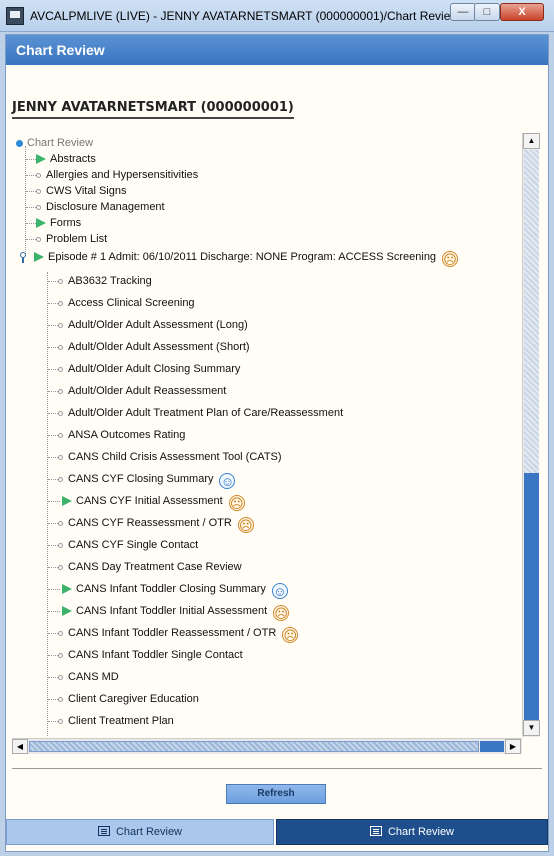  What do you see at coordinates (276, 794) in the screenshot?
I see `refresh-button: Refresh` at bounding box center [276, 794].